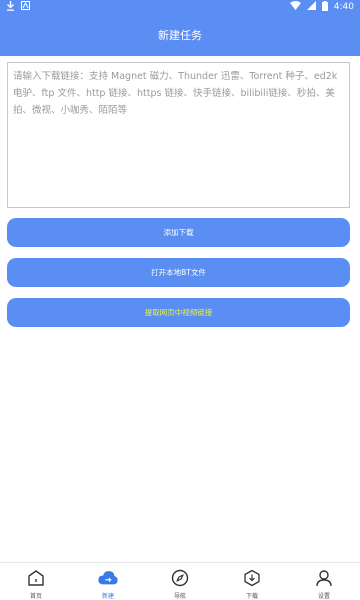 The image size is (360, 600). I want to click on extract-video-link-button: 提取网页中视频链接, so click(178, 312).